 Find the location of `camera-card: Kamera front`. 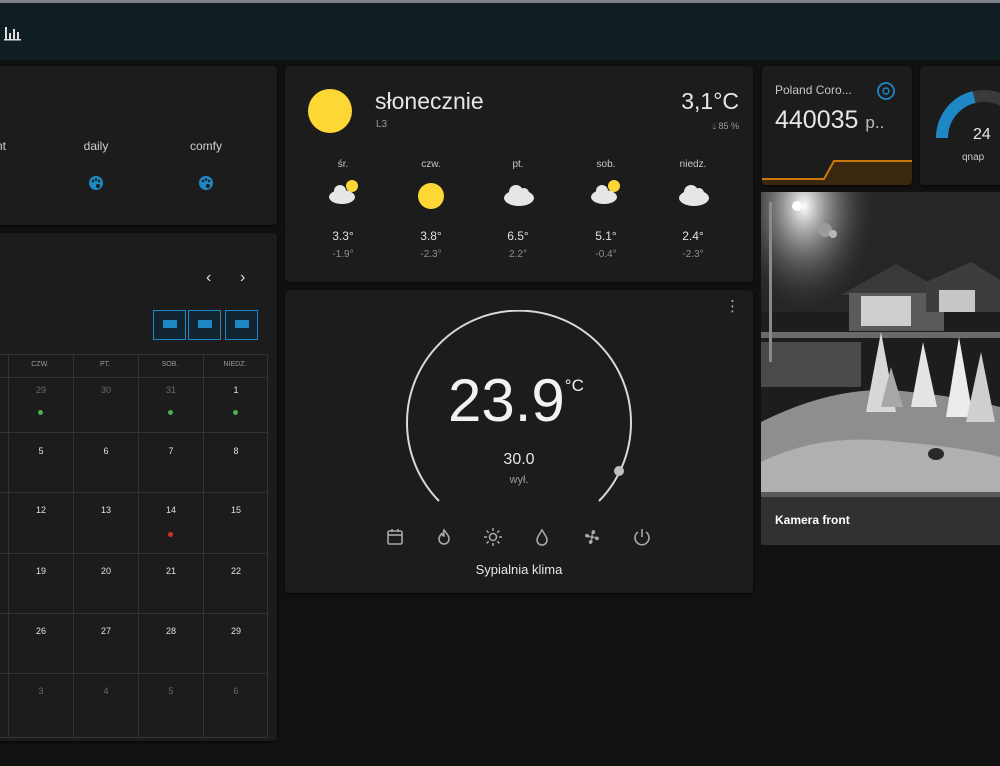

camera-card: Kamera front is located at coordinates (880, 368).